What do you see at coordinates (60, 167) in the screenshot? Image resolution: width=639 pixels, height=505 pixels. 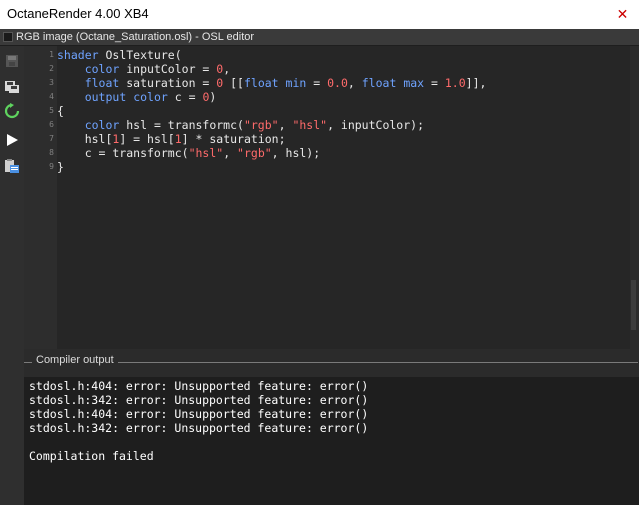 I see `code-line: }` at bounding box center [60, 167].